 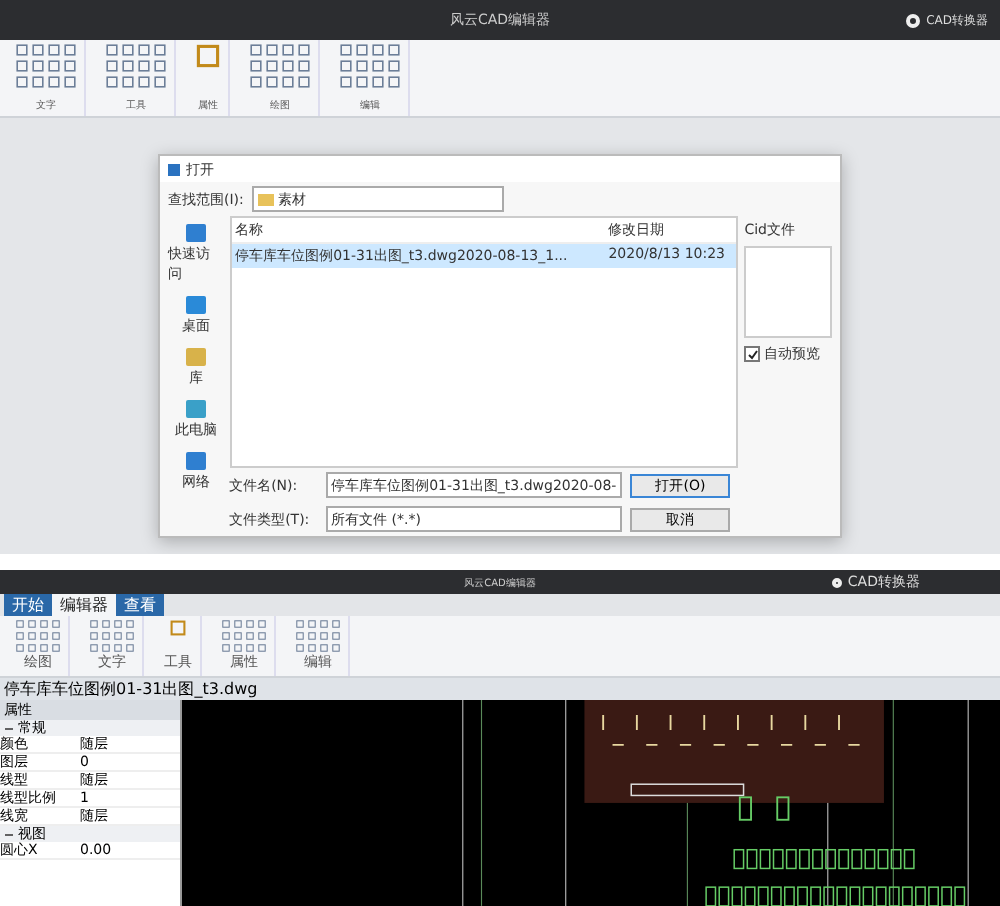 I want to click on ribbon-tab: 开始, so click(x=28, y=605).